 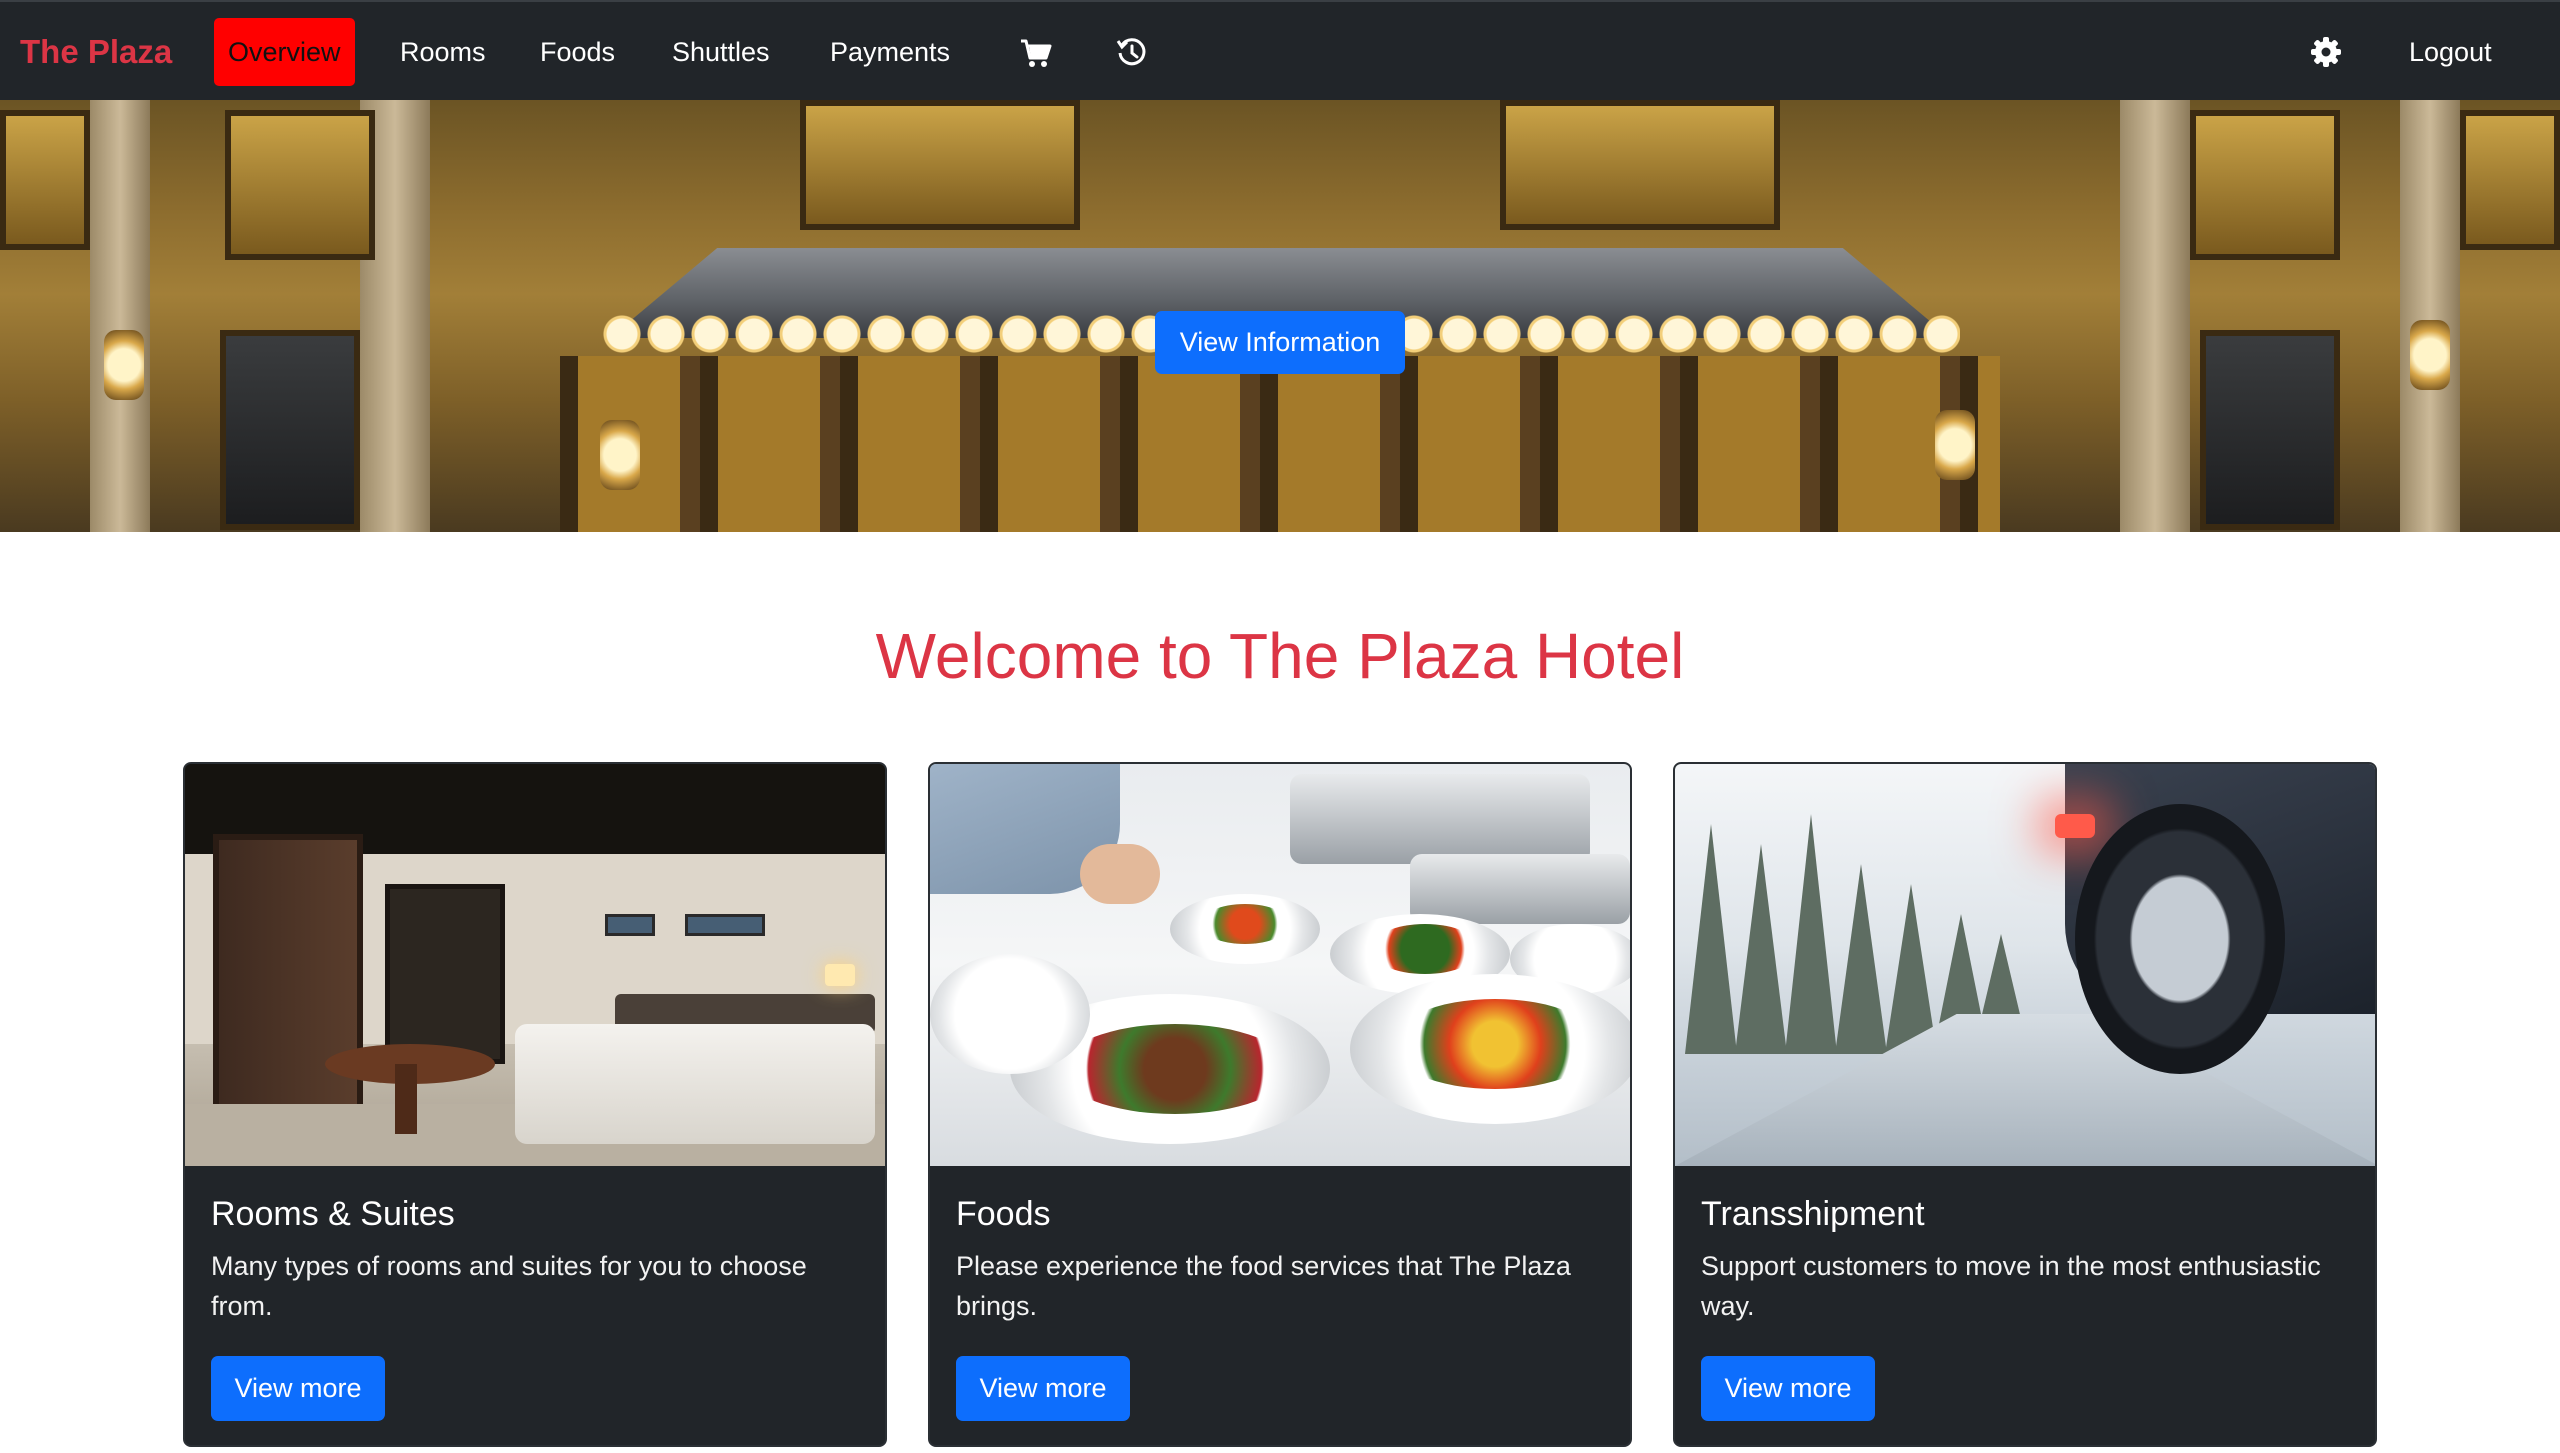 What do you see at coordinates (284, 52) in the screenshot?
I see `nav-overview: Overview` at bounding box center [284, 52].